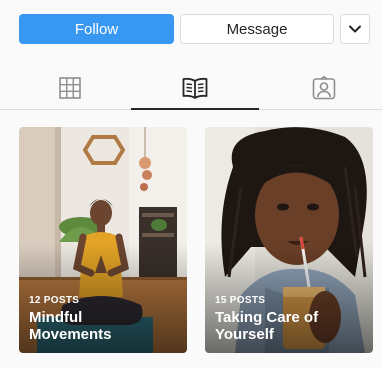 The width and height of the screenshot is (382, 368). I want to click on tab-posts-grid, so click(70, 88).